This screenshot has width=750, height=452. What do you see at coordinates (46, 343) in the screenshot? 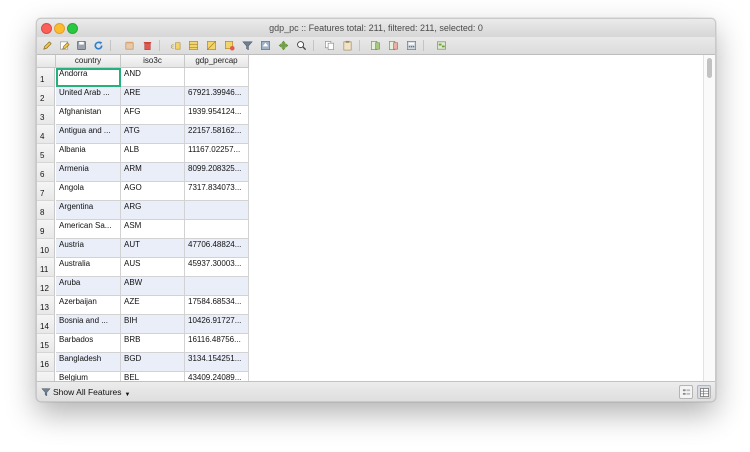
I see `row-number-header: 15` at bounding box center [46, 343].